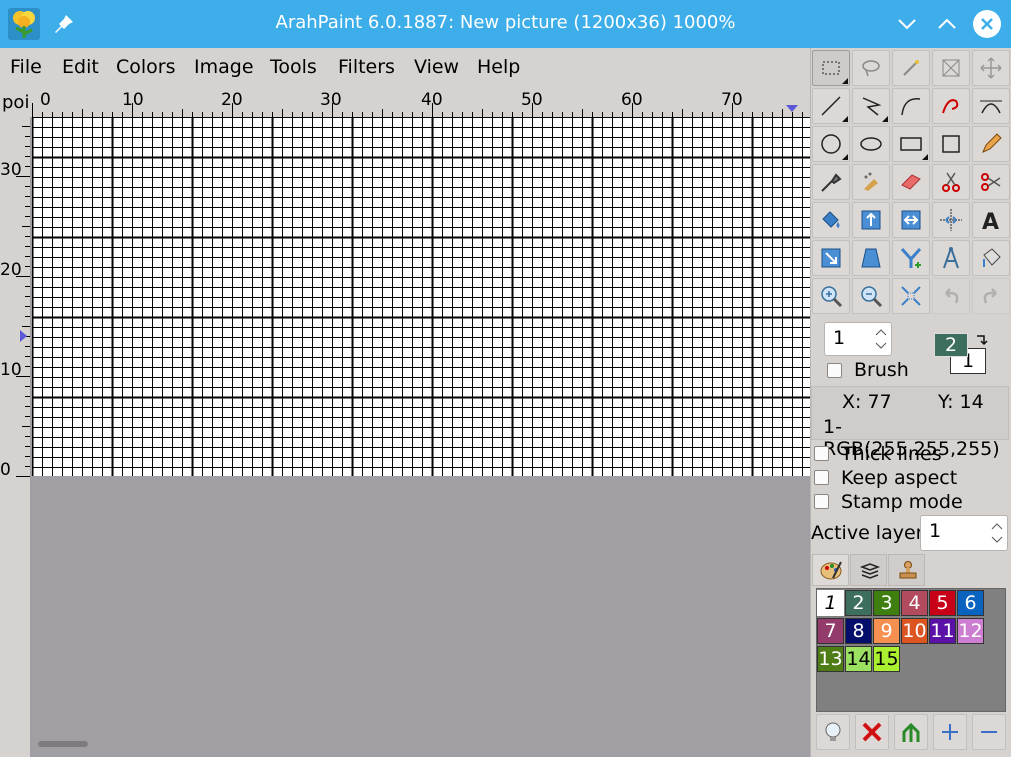  What do you see at coordinates (831, 106) in the screenshot?
I see `line-tool-button` at bounding box center [831, 106].